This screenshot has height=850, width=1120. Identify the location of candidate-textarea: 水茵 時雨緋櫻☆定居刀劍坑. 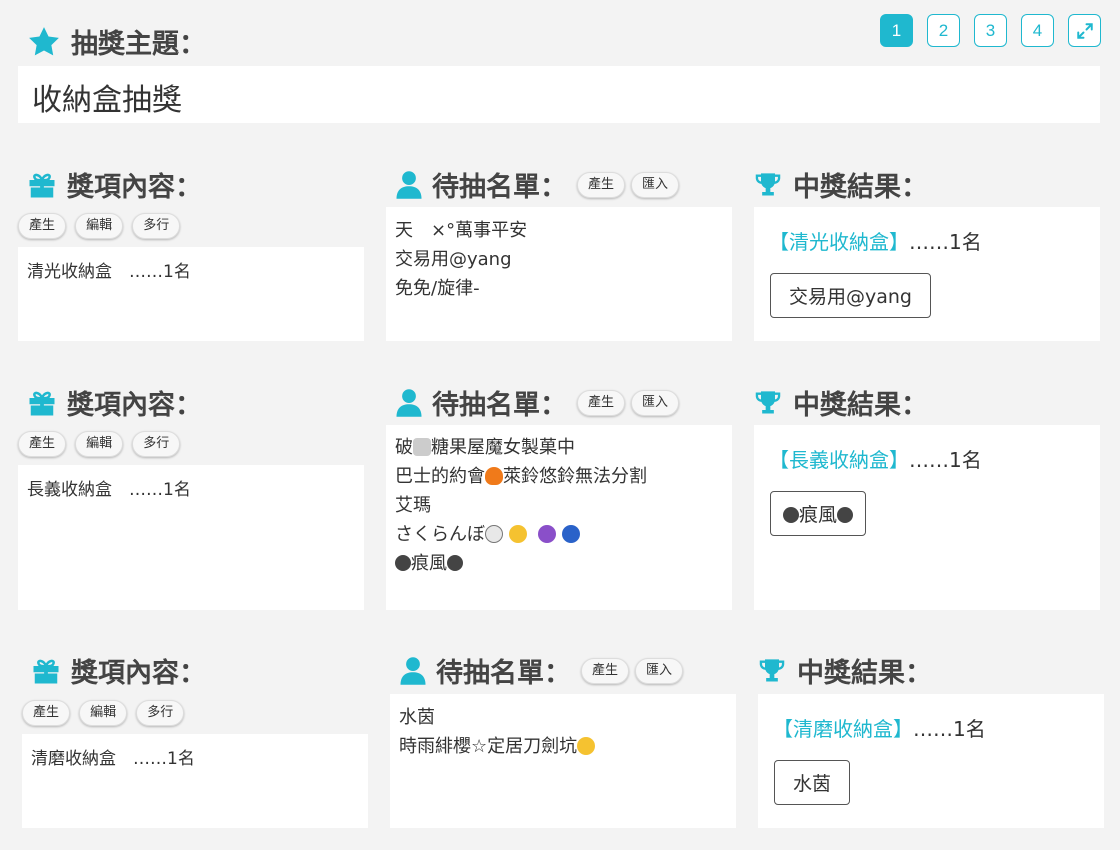
(563, 761).